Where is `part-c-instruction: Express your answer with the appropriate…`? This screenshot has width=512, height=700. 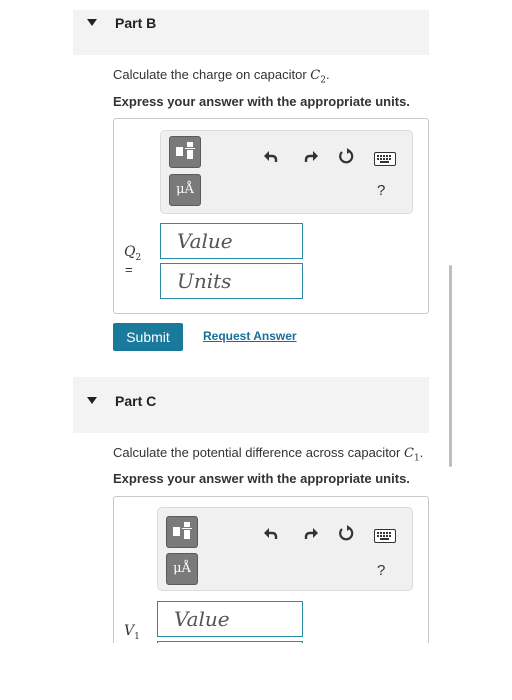
part-c-instruction: Express your answer with the appropriate… is located at coordinates (261, 478).